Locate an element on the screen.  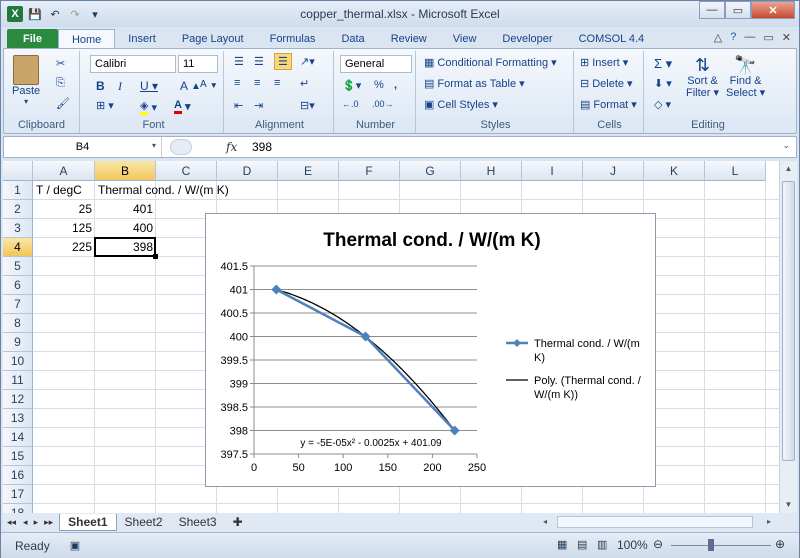
column-header-d: D is located at coordinates (247, 171).